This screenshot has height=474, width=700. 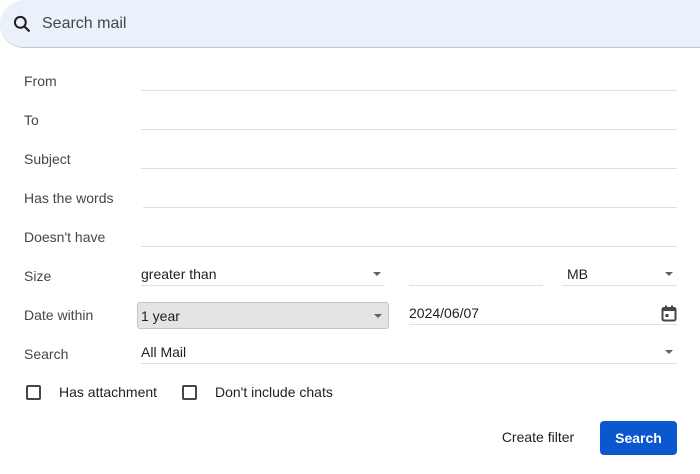 What do you see at coordinates (263, 275) in the screenshot?
I see `size-operator-select: greater than` at bounding box center [263, 275].